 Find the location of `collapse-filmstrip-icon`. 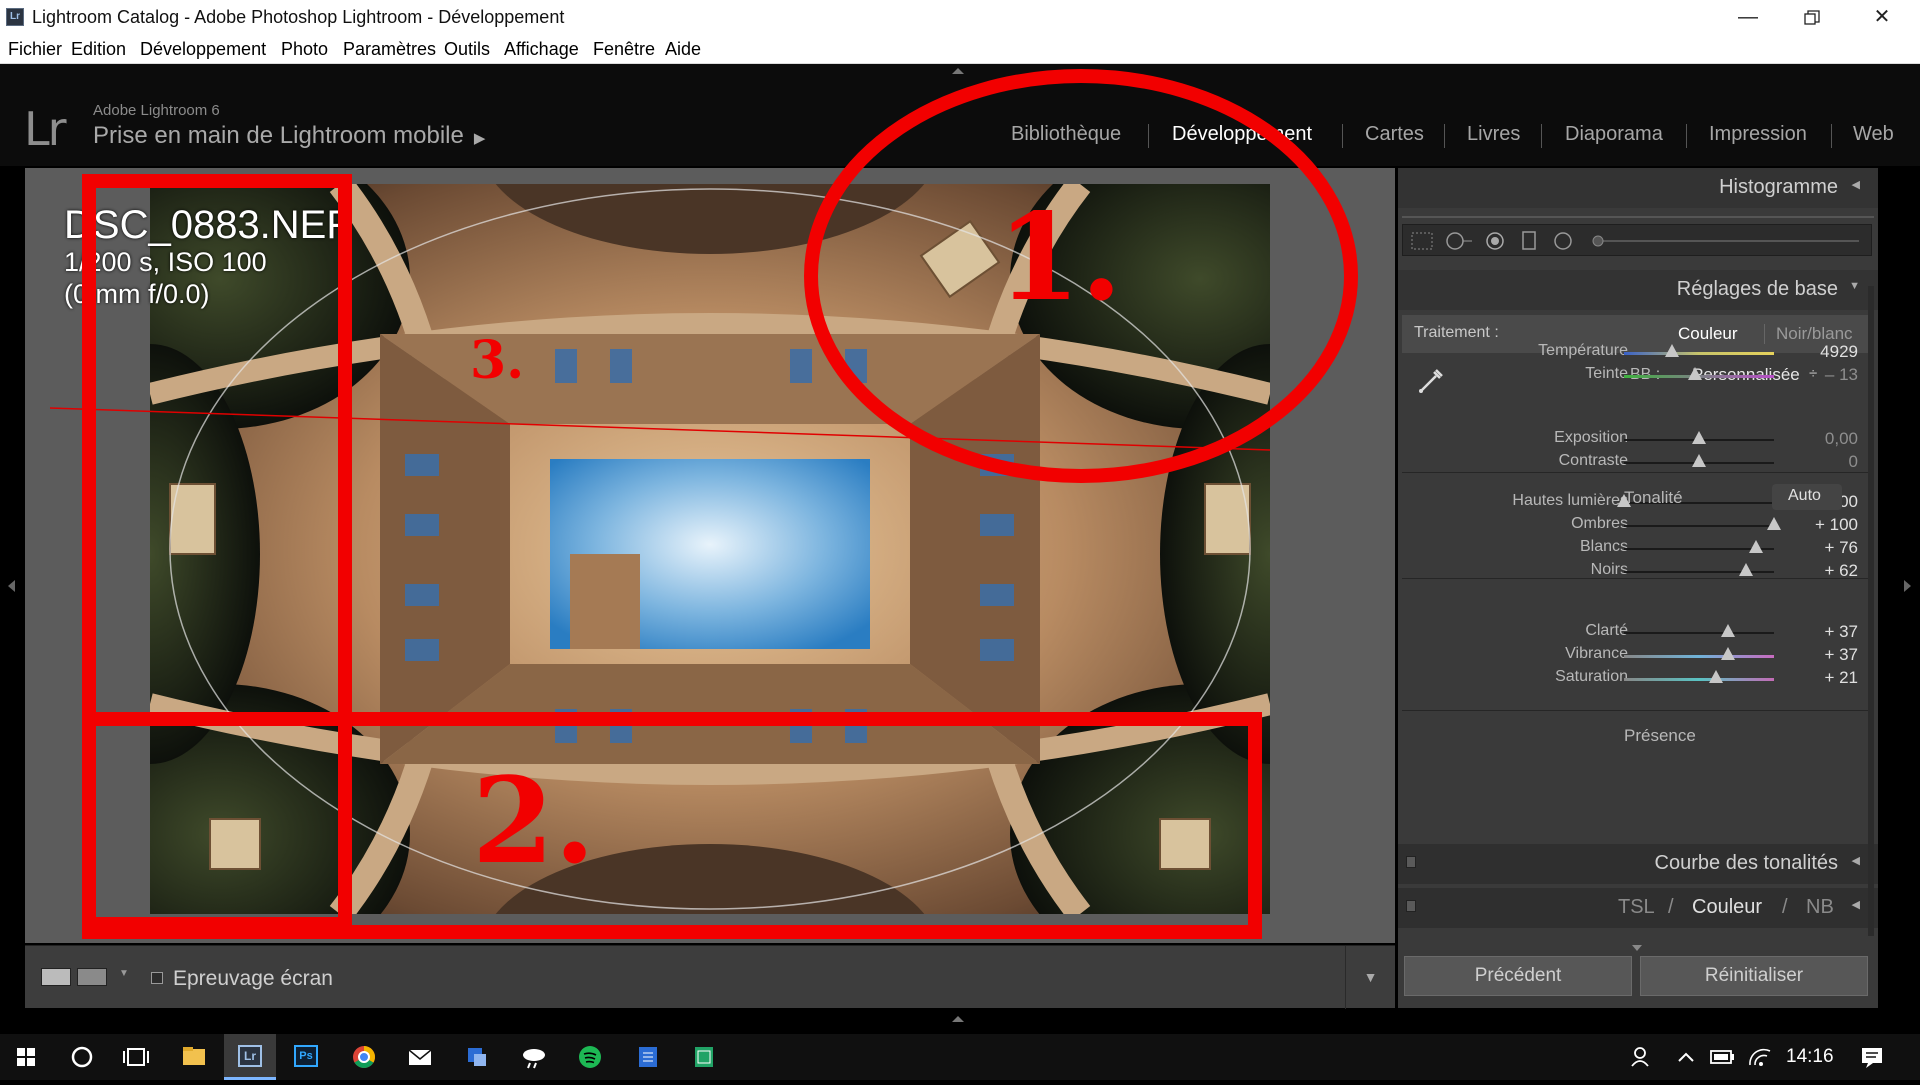

collapse-filmstrip-icon is located at coordinates (958, 1019).